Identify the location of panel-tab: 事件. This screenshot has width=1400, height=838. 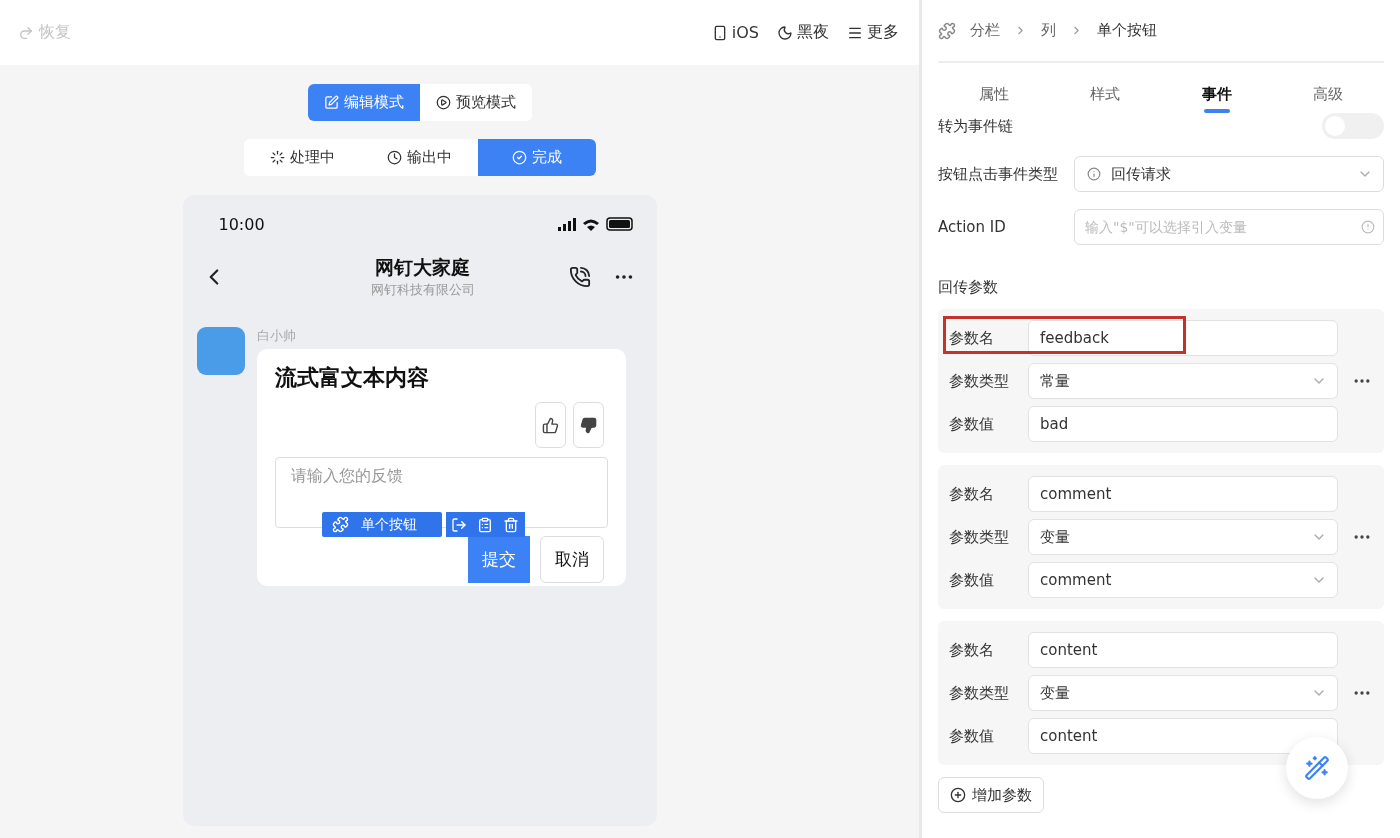
(1217, 97).